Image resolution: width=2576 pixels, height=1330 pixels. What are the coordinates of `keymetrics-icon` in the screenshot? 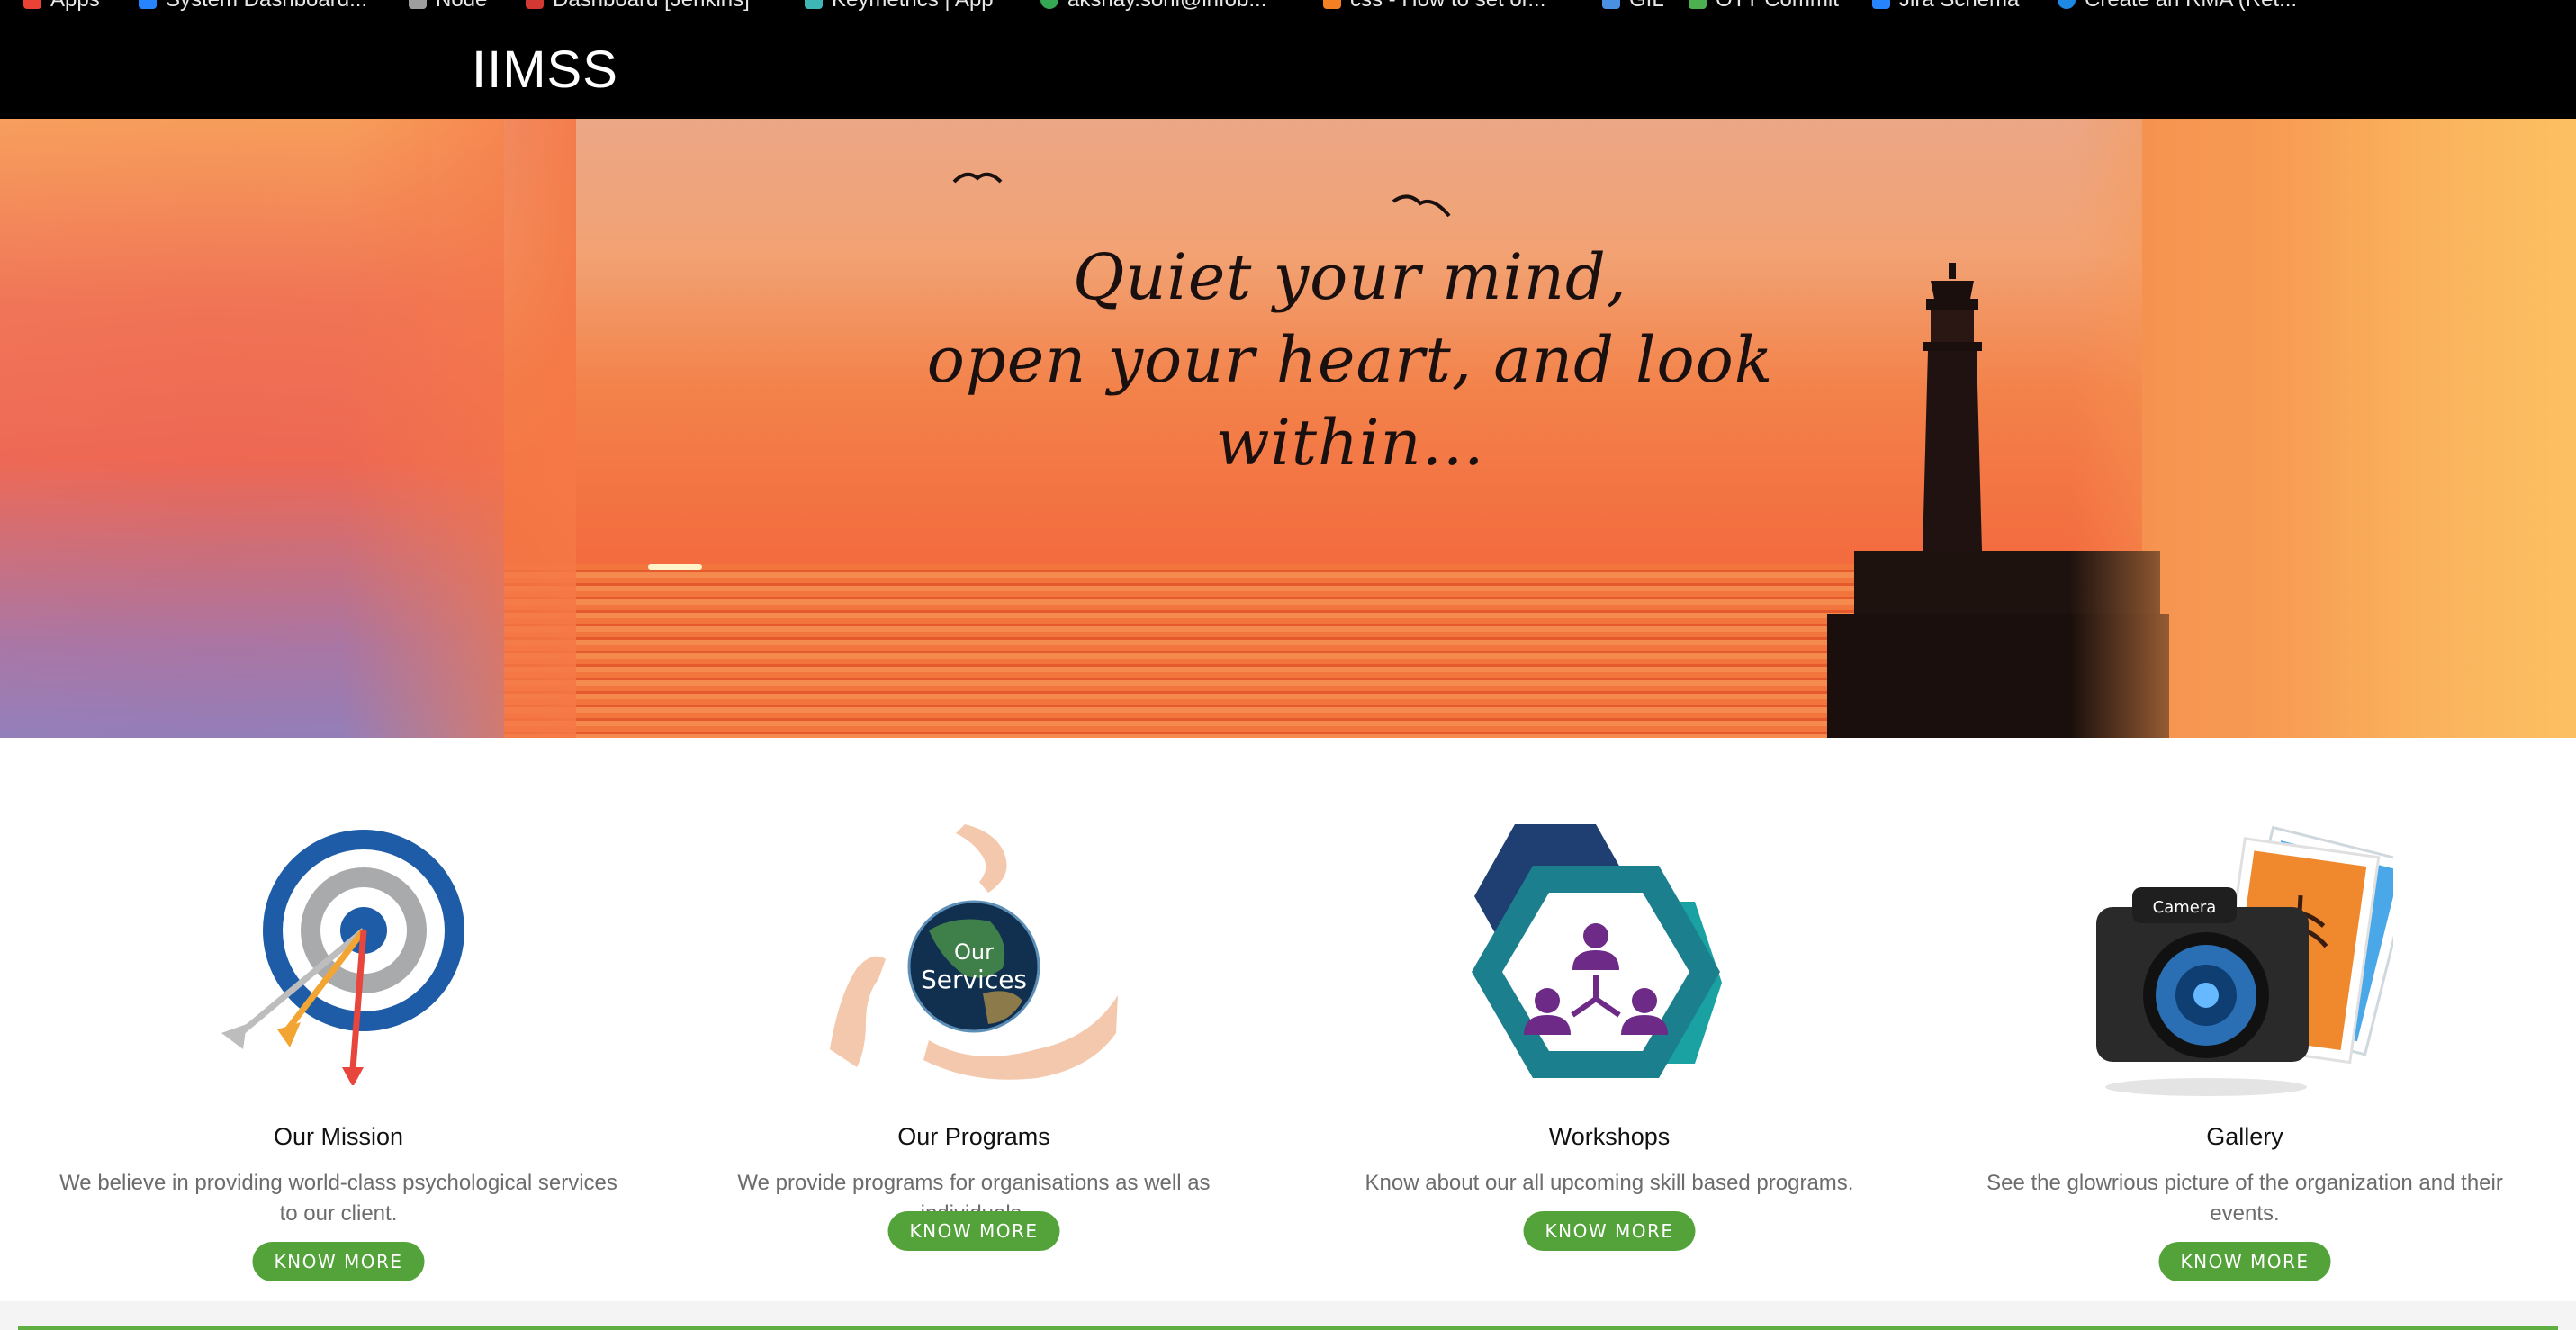 It's located at (814, 4).